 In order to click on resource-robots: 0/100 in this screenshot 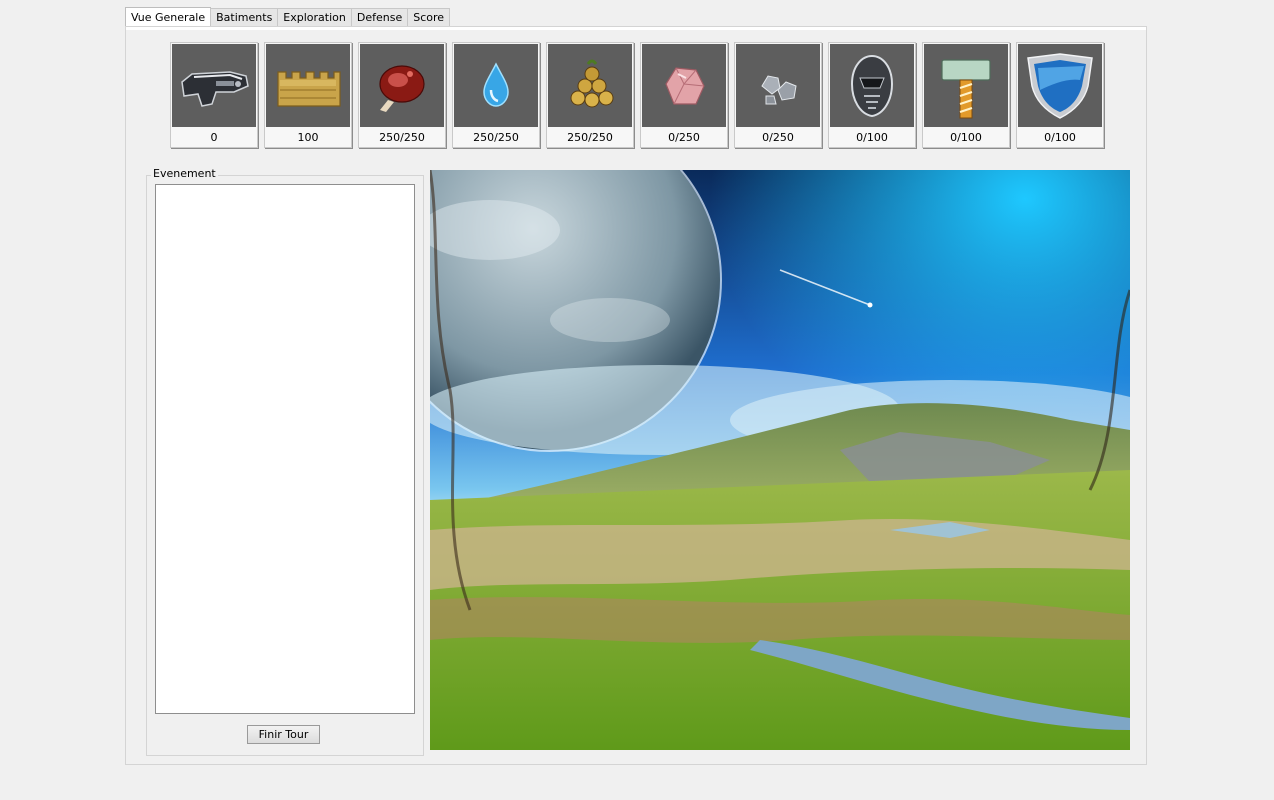, I will do `click(872, 95)`.